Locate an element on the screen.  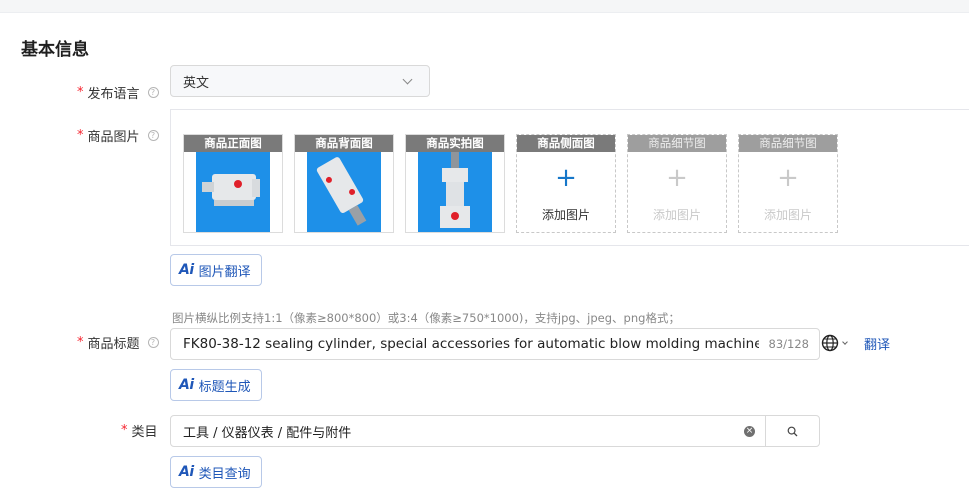
title-generate-label: 标题生成 is located at coordinates (224, 387).